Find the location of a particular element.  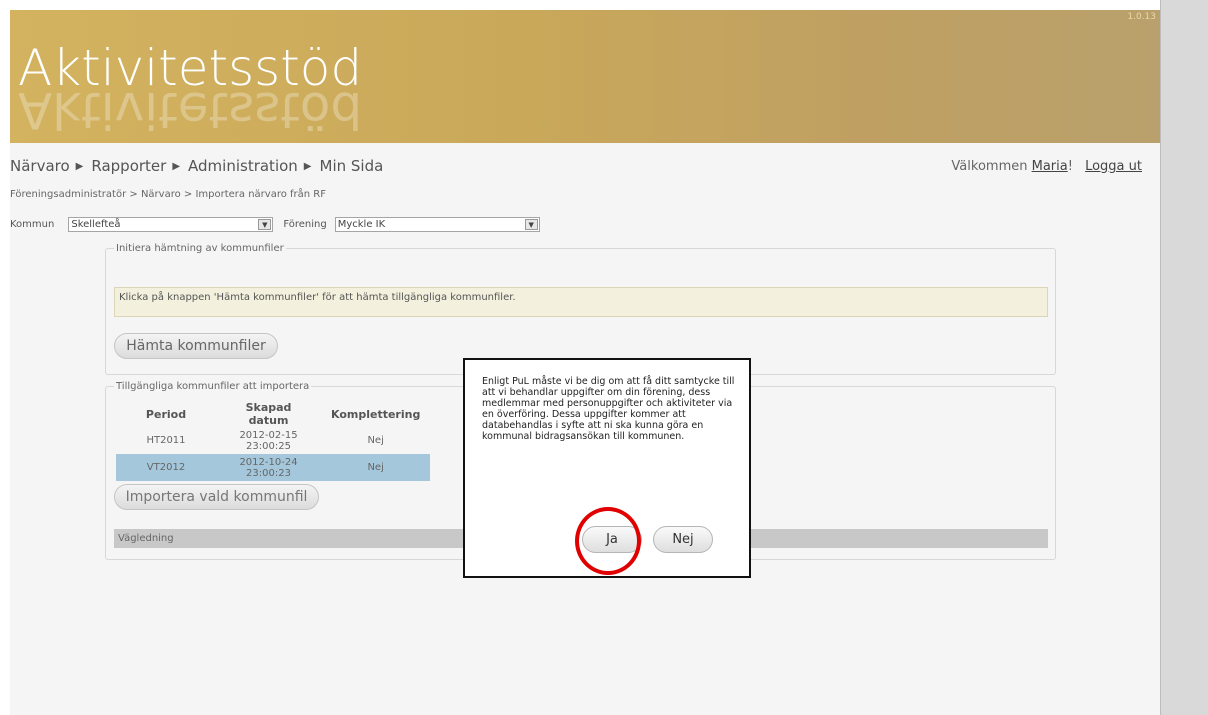

cell-created: 2012-02-15 23:00:25 is located at coordinates (268, 440).